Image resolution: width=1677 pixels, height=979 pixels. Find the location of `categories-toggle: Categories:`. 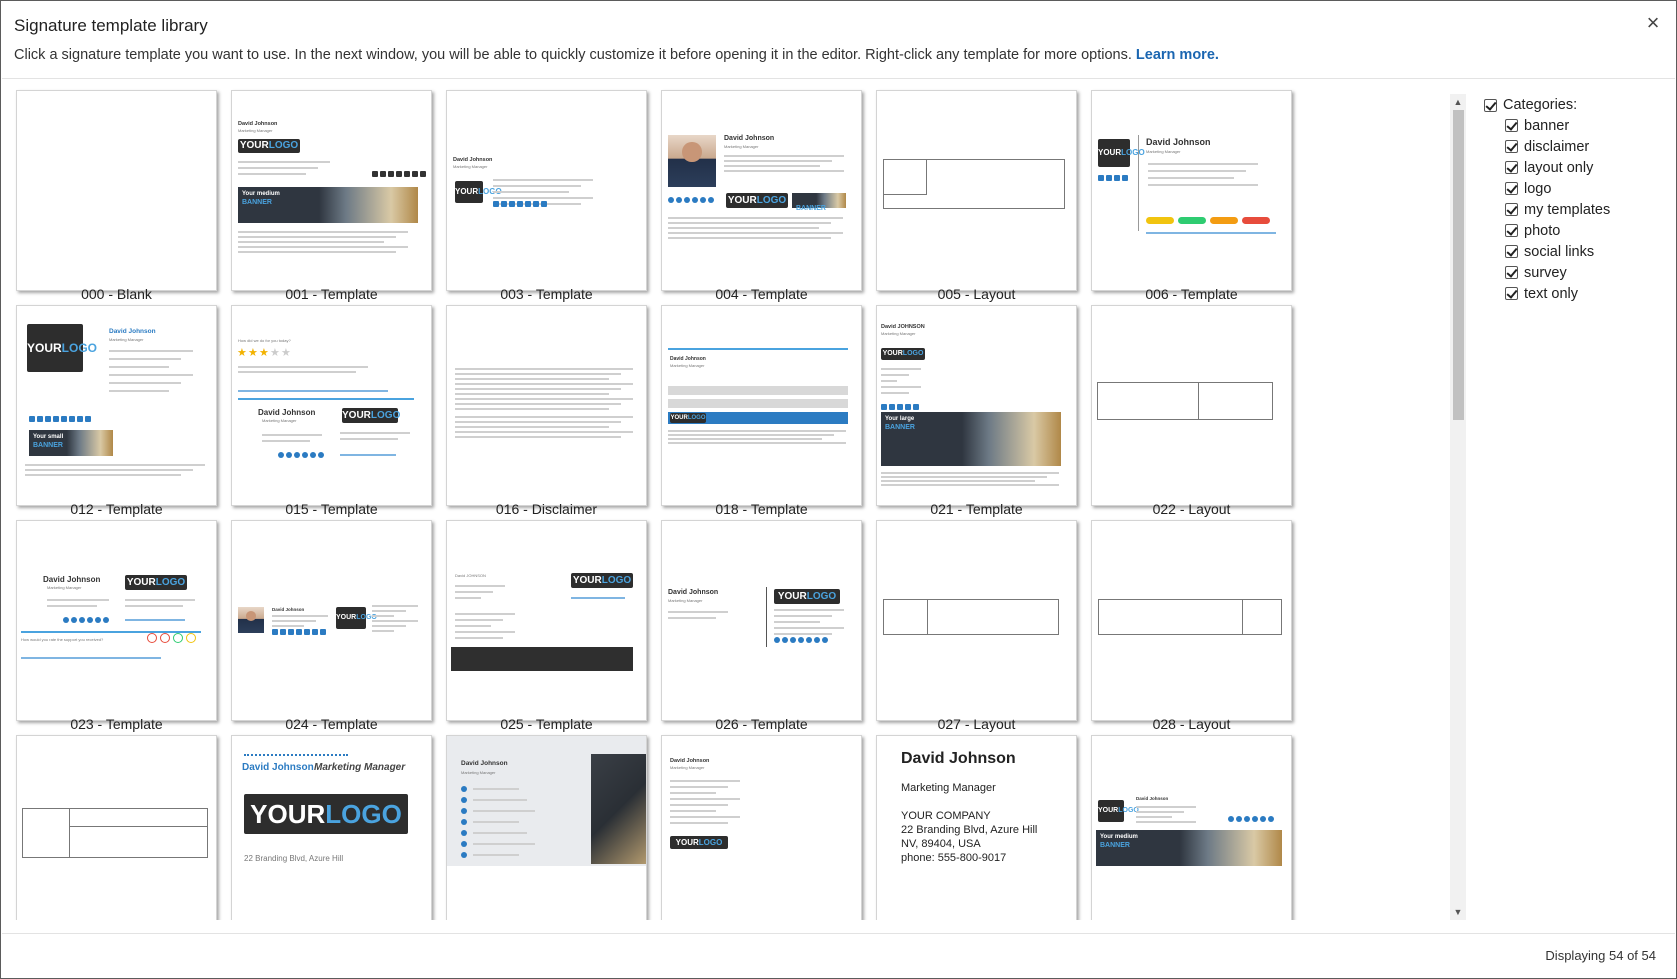

categories-toggle: Categories: is located at coordinates (1574, 105).